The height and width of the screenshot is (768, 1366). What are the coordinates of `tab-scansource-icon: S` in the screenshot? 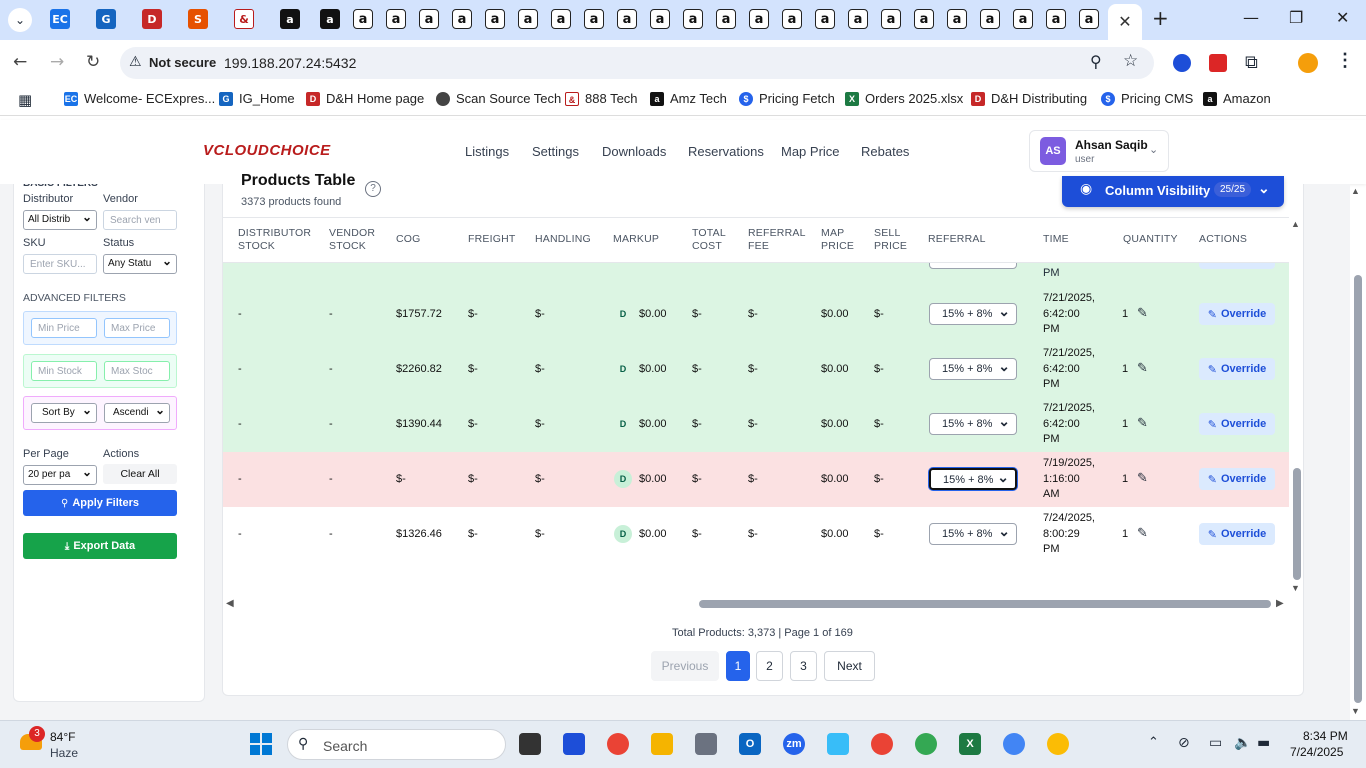 It's located at (198, 19).